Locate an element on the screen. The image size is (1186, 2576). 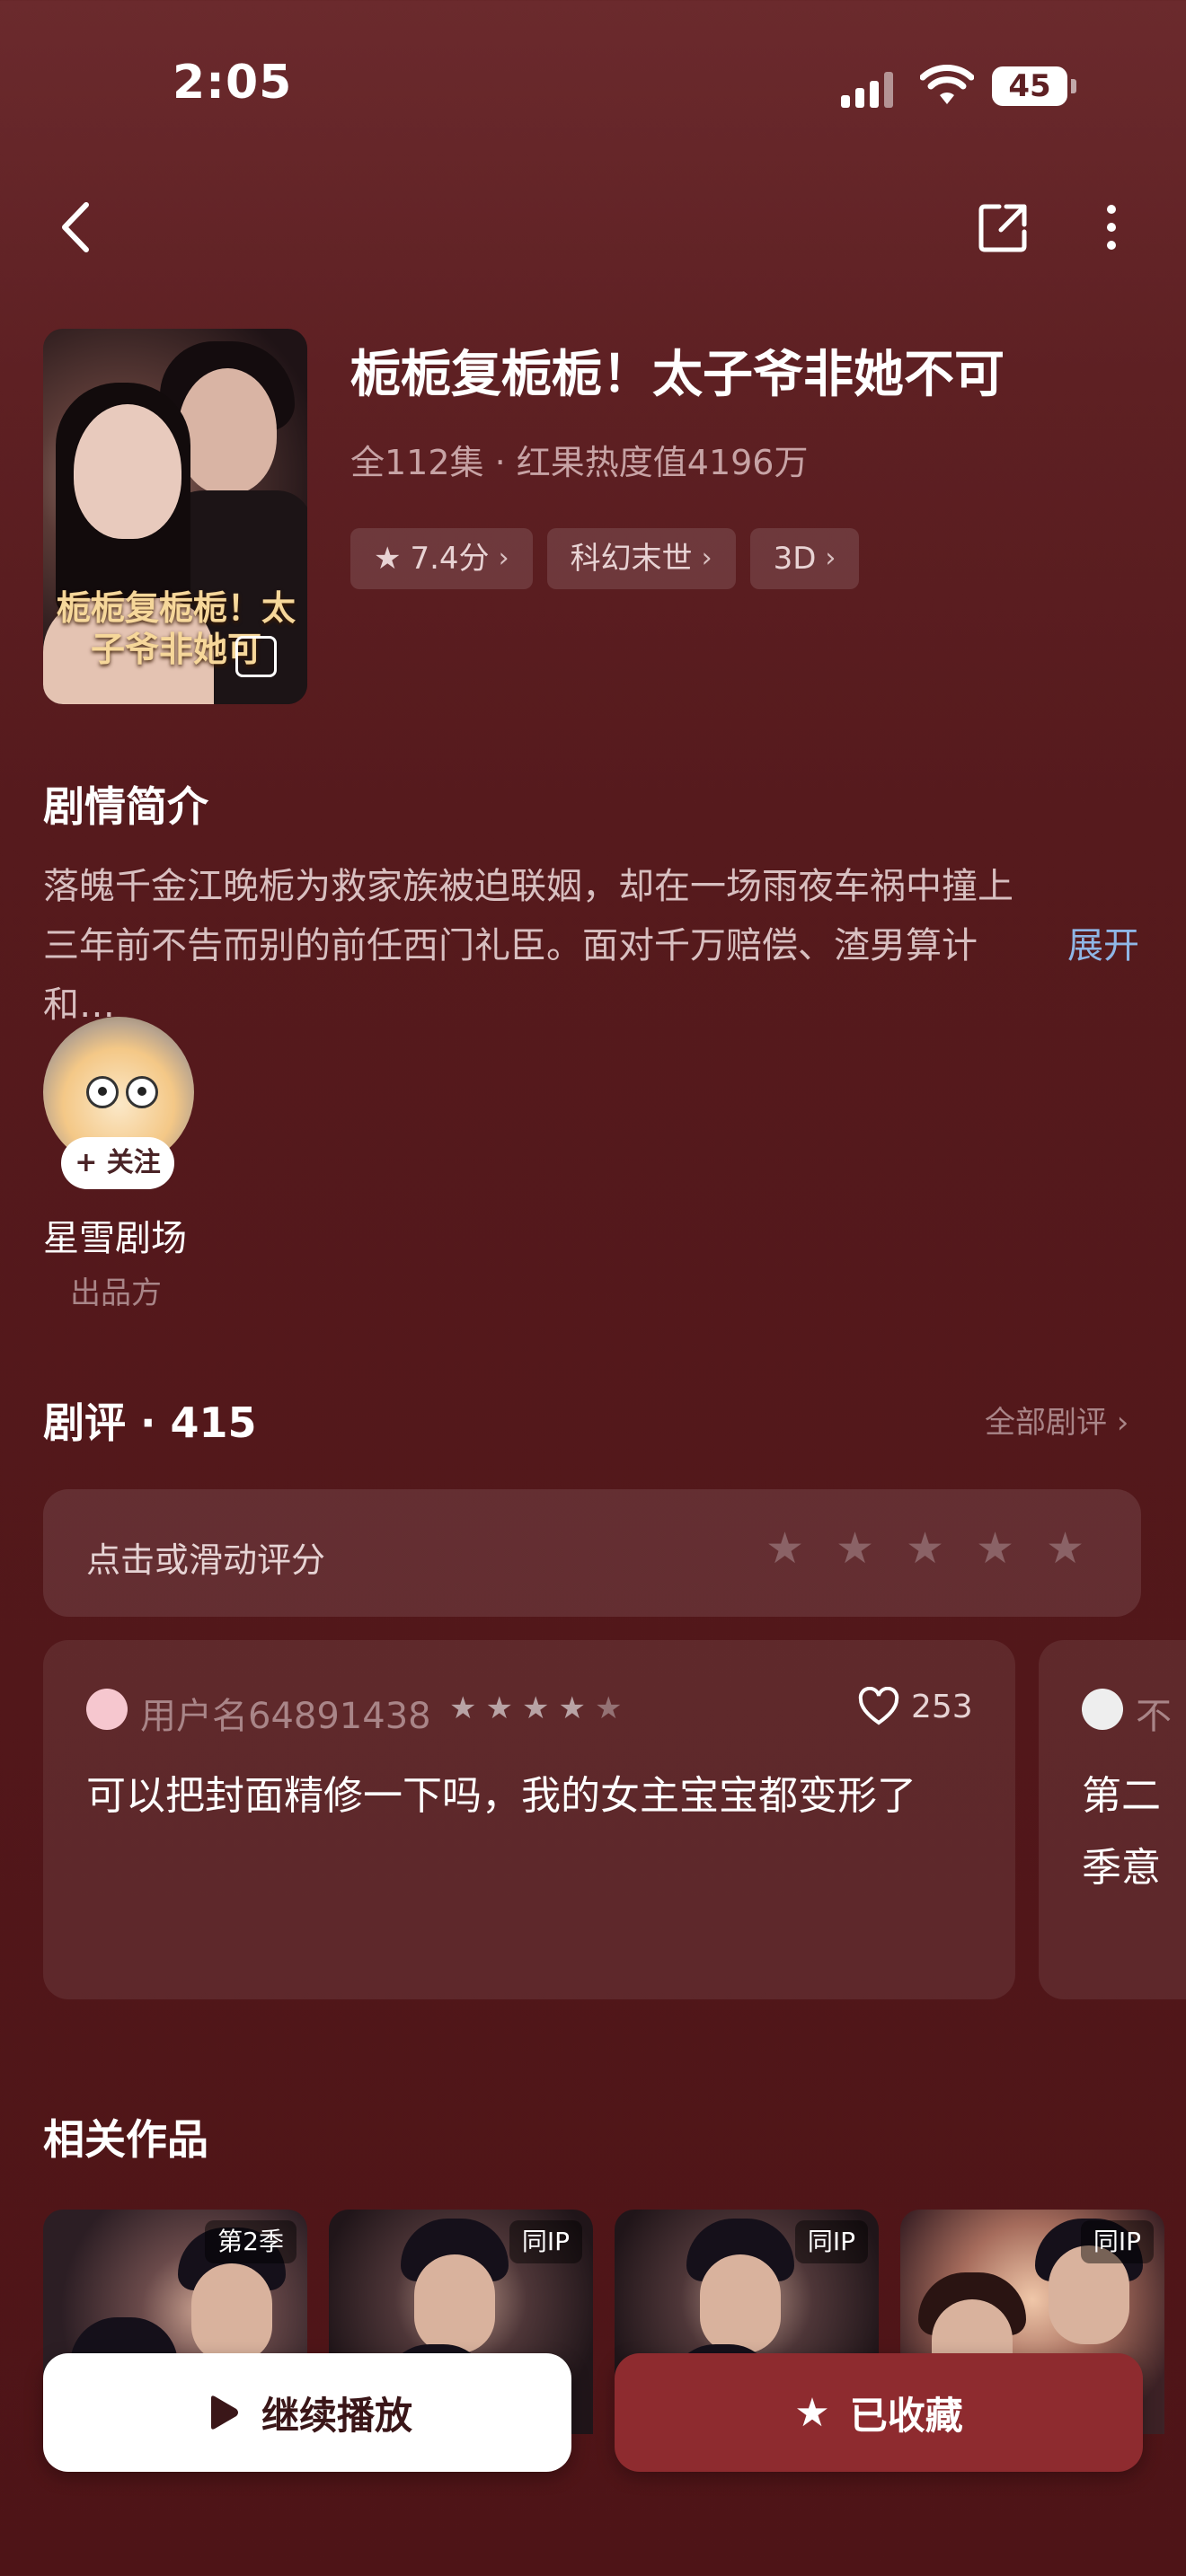
review-username: 不 is located at coordinates (1154, 1716).